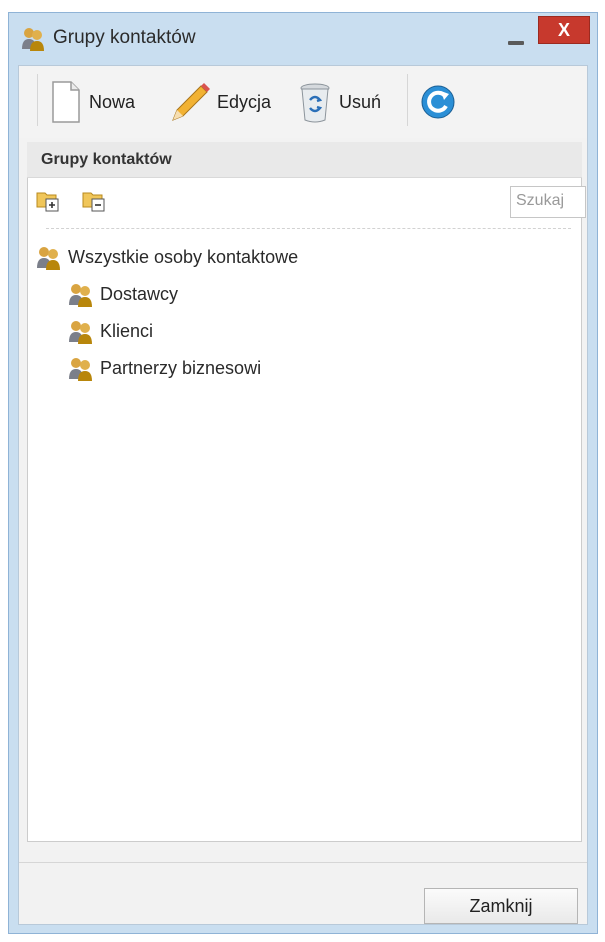 The height and width of the screenshot is (942, 605). Describe the element at coordinates (124, 37) in the screenshot. I see `window-title: Grupy kontaktów` at that location.